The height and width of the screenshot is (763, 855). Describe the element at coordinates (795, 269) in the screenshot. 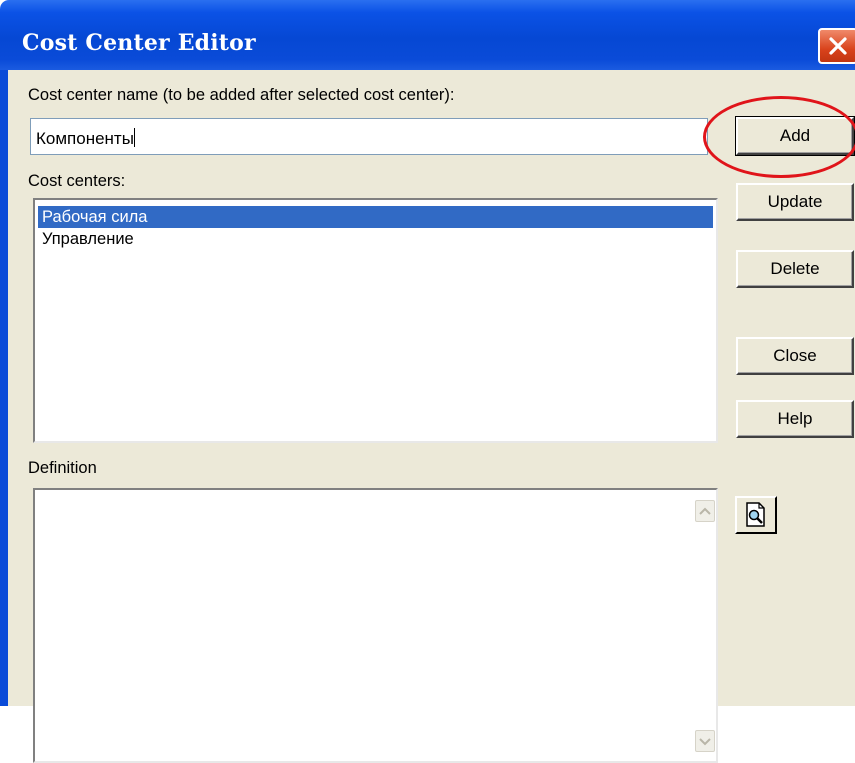

I see `delete-button: Delete` at that location.